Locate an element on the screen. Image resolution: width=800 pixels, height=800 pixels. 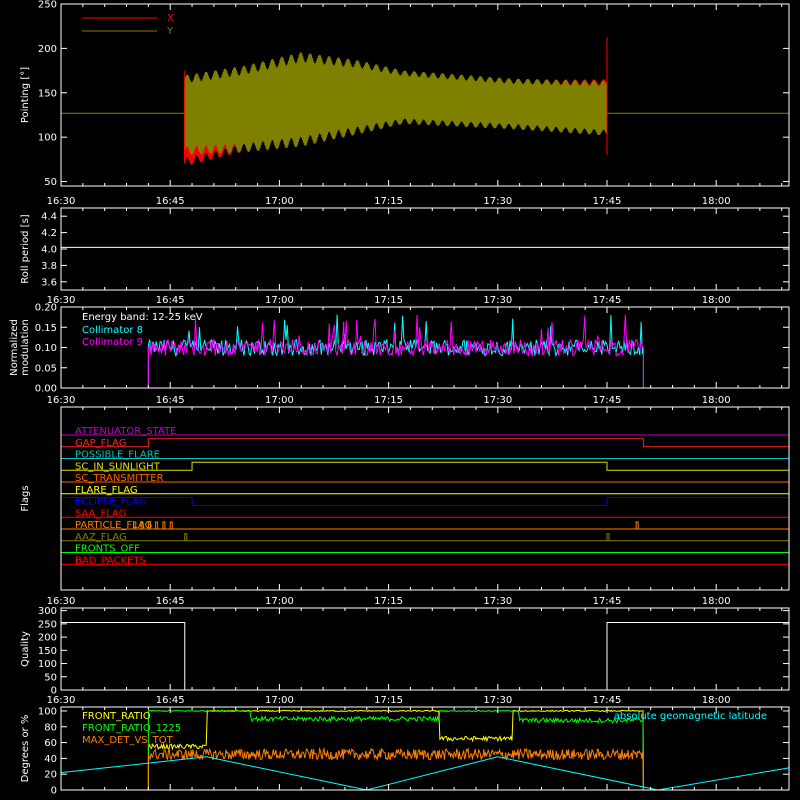
ratios-1-legend-label: FRONT_RATIO_1225 is located at coordinates (131, 728).